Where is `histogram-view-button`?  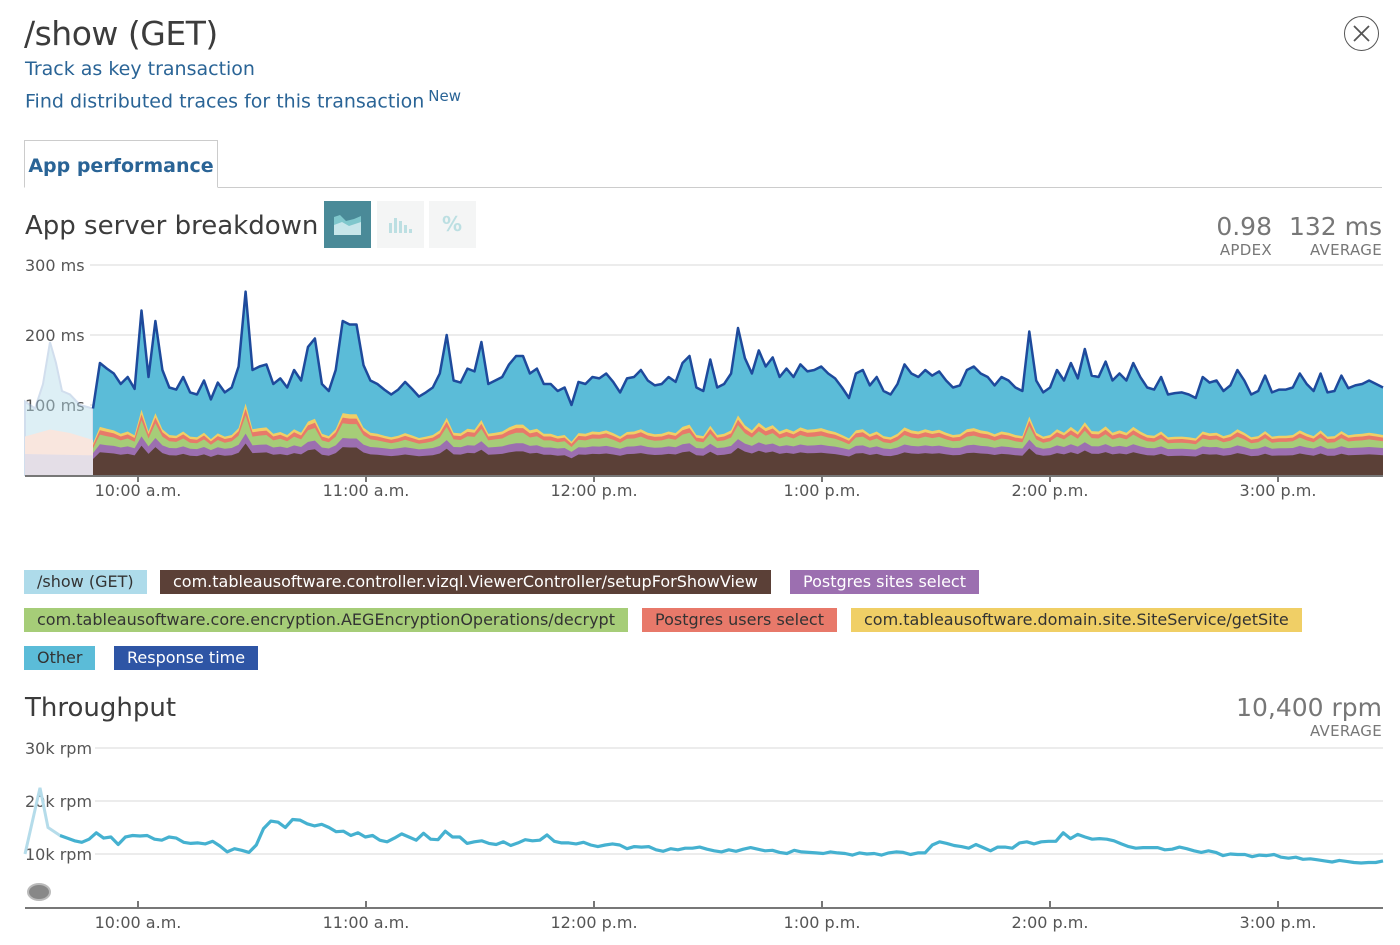
histogram-view-button is located at coordinates (400, 224).